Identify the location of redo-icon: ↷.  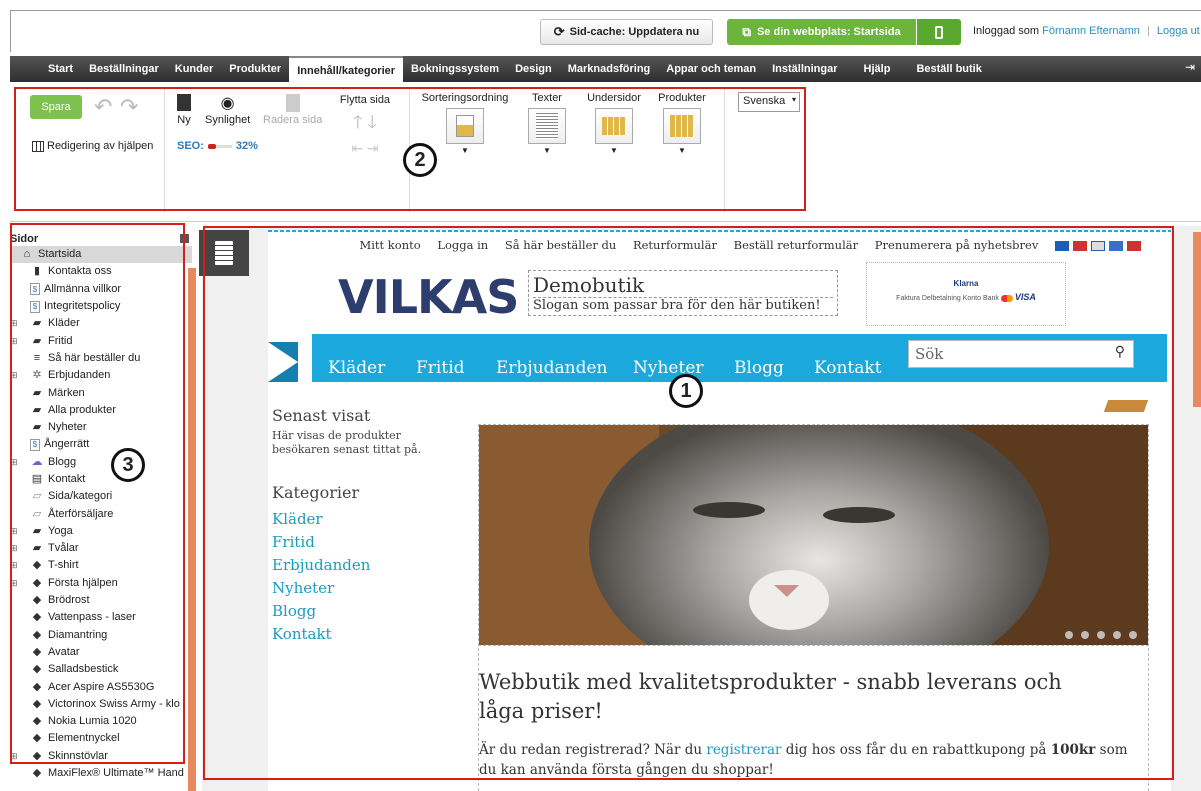
(129, 107).